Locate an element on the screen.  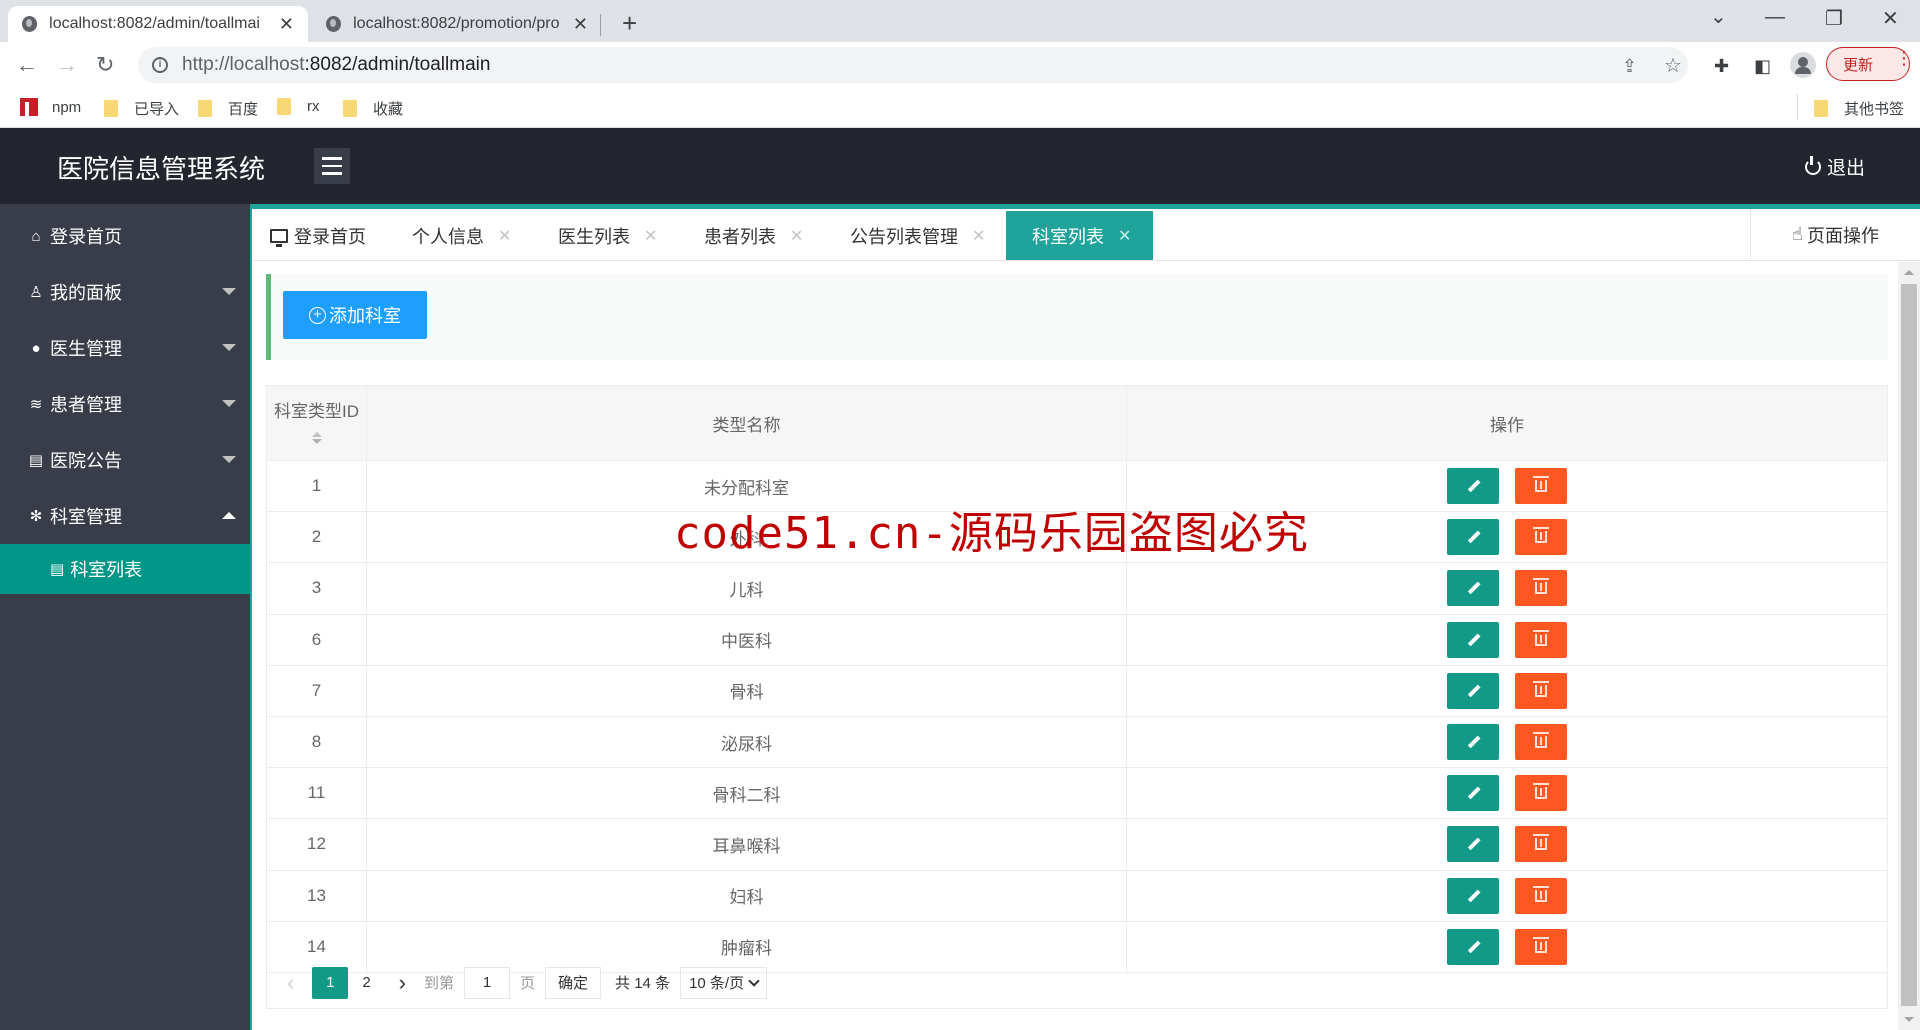
monitor-icon is located at coordinates (279, 237).